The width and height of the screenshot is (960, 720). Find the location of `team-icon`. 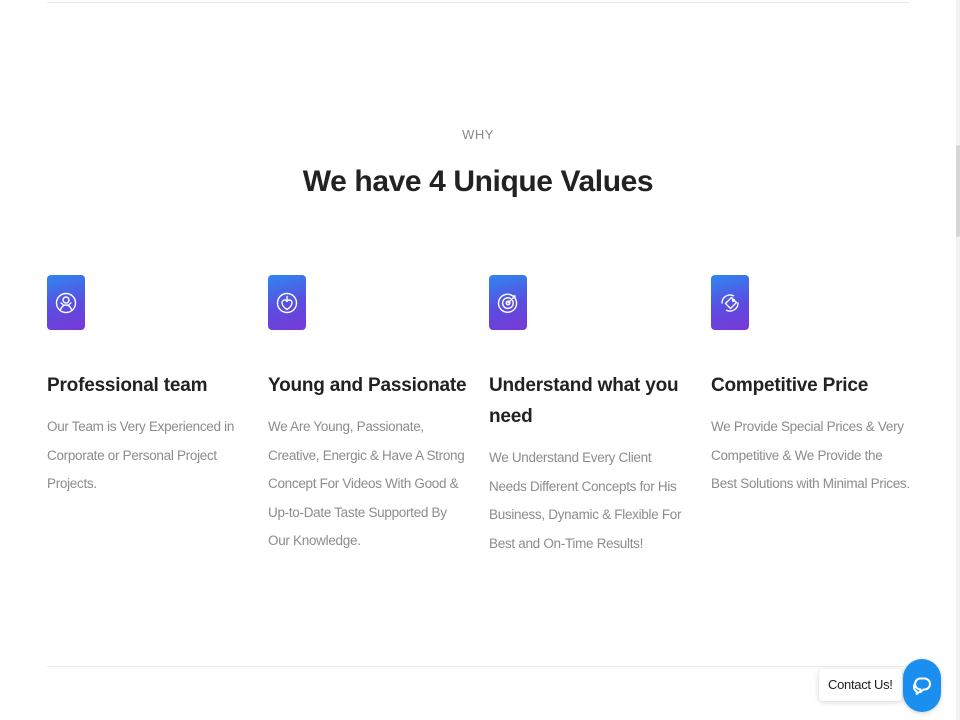

team-icon is located at coordinates (66, 302).